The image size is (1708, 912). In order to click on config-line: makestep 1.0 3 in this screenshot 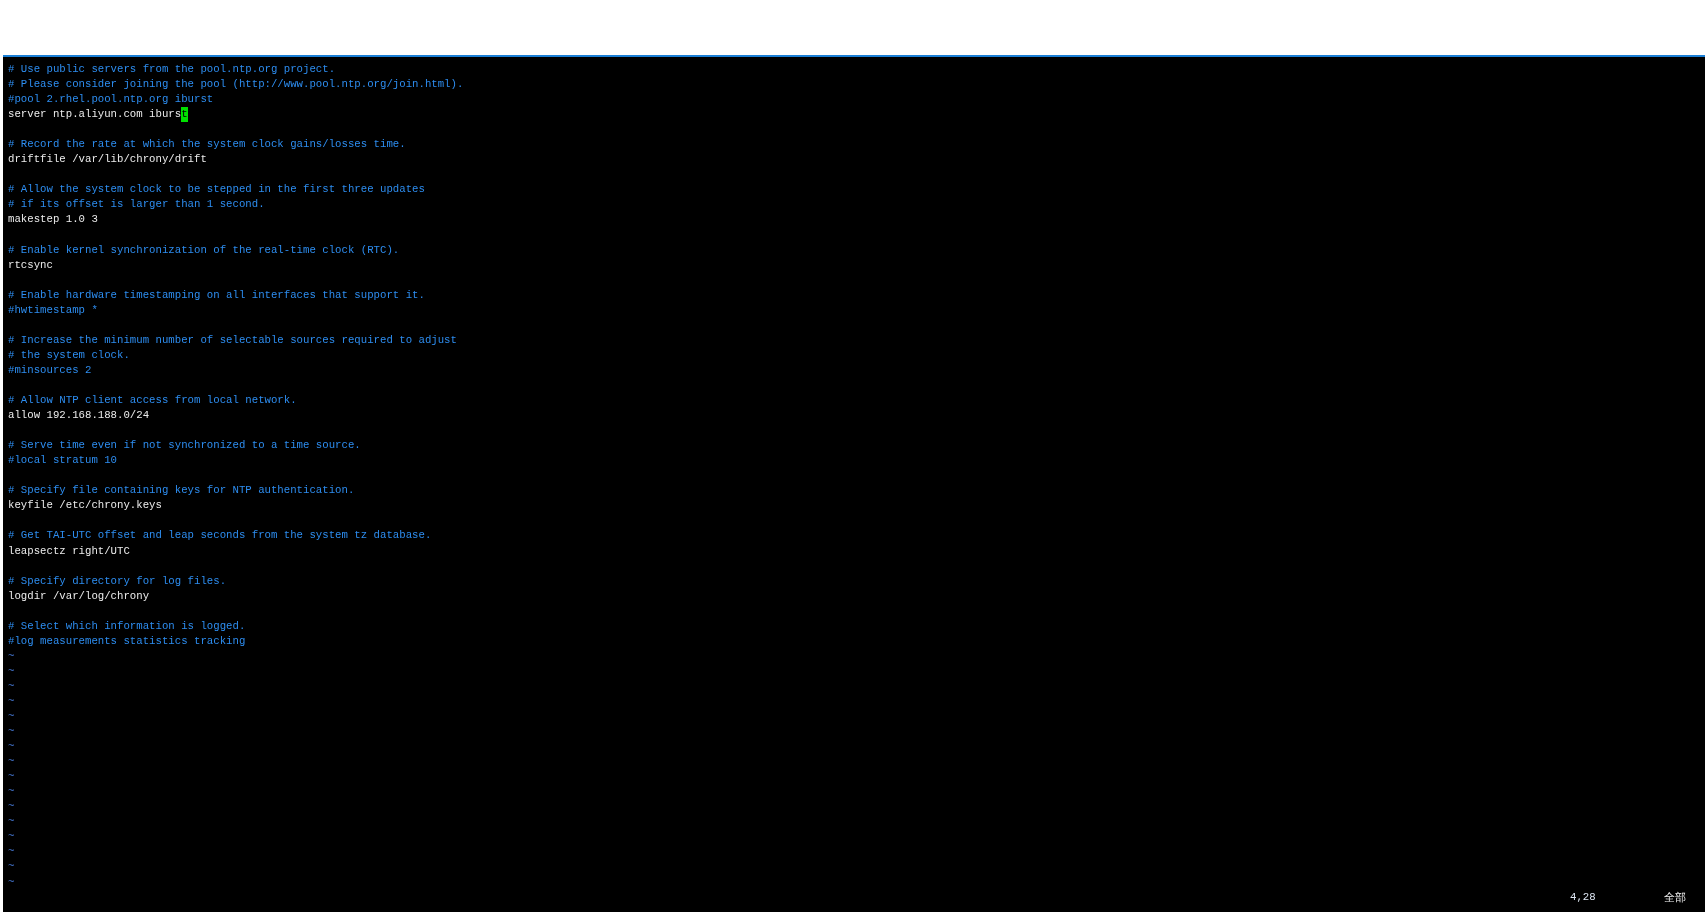, I will do `click(53, 220)`.